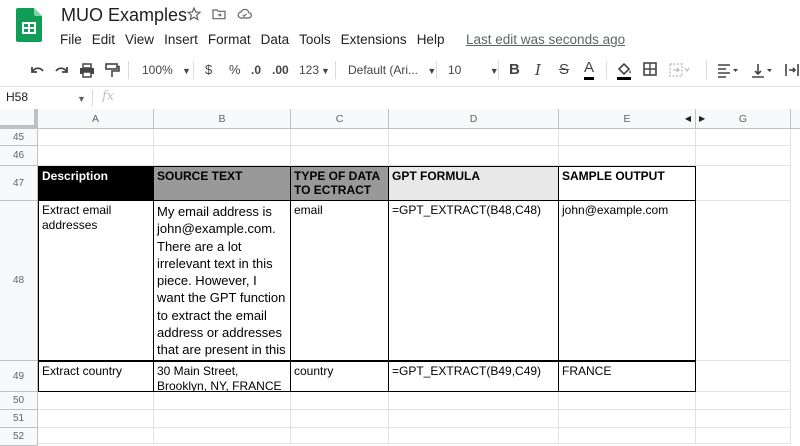  I want to click on print-icon, so click(87, 70).